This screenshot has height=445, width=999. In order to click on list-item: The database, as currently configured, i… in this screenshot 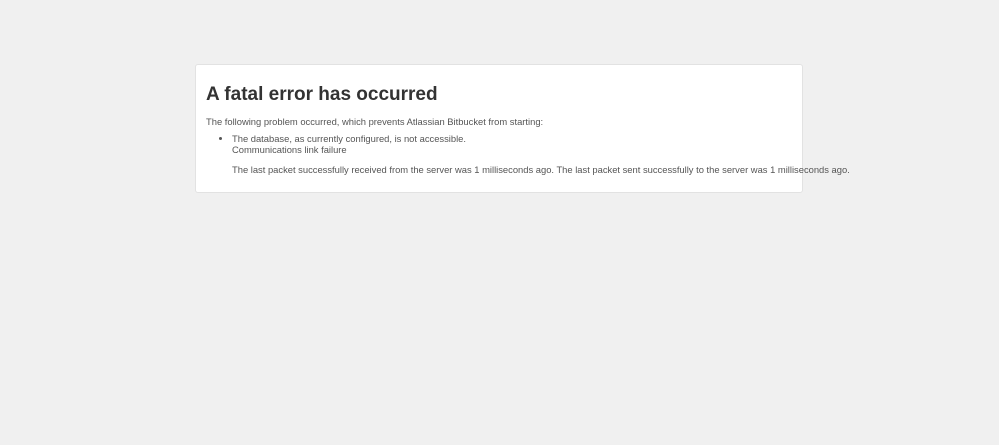, I will do `click(541, 154)`.